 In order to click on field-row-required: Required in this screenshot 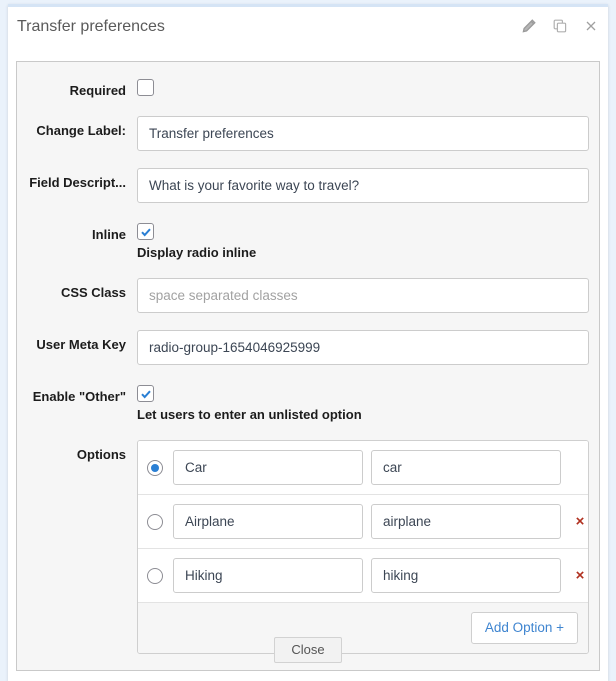, I will do `click(306, 87)`.